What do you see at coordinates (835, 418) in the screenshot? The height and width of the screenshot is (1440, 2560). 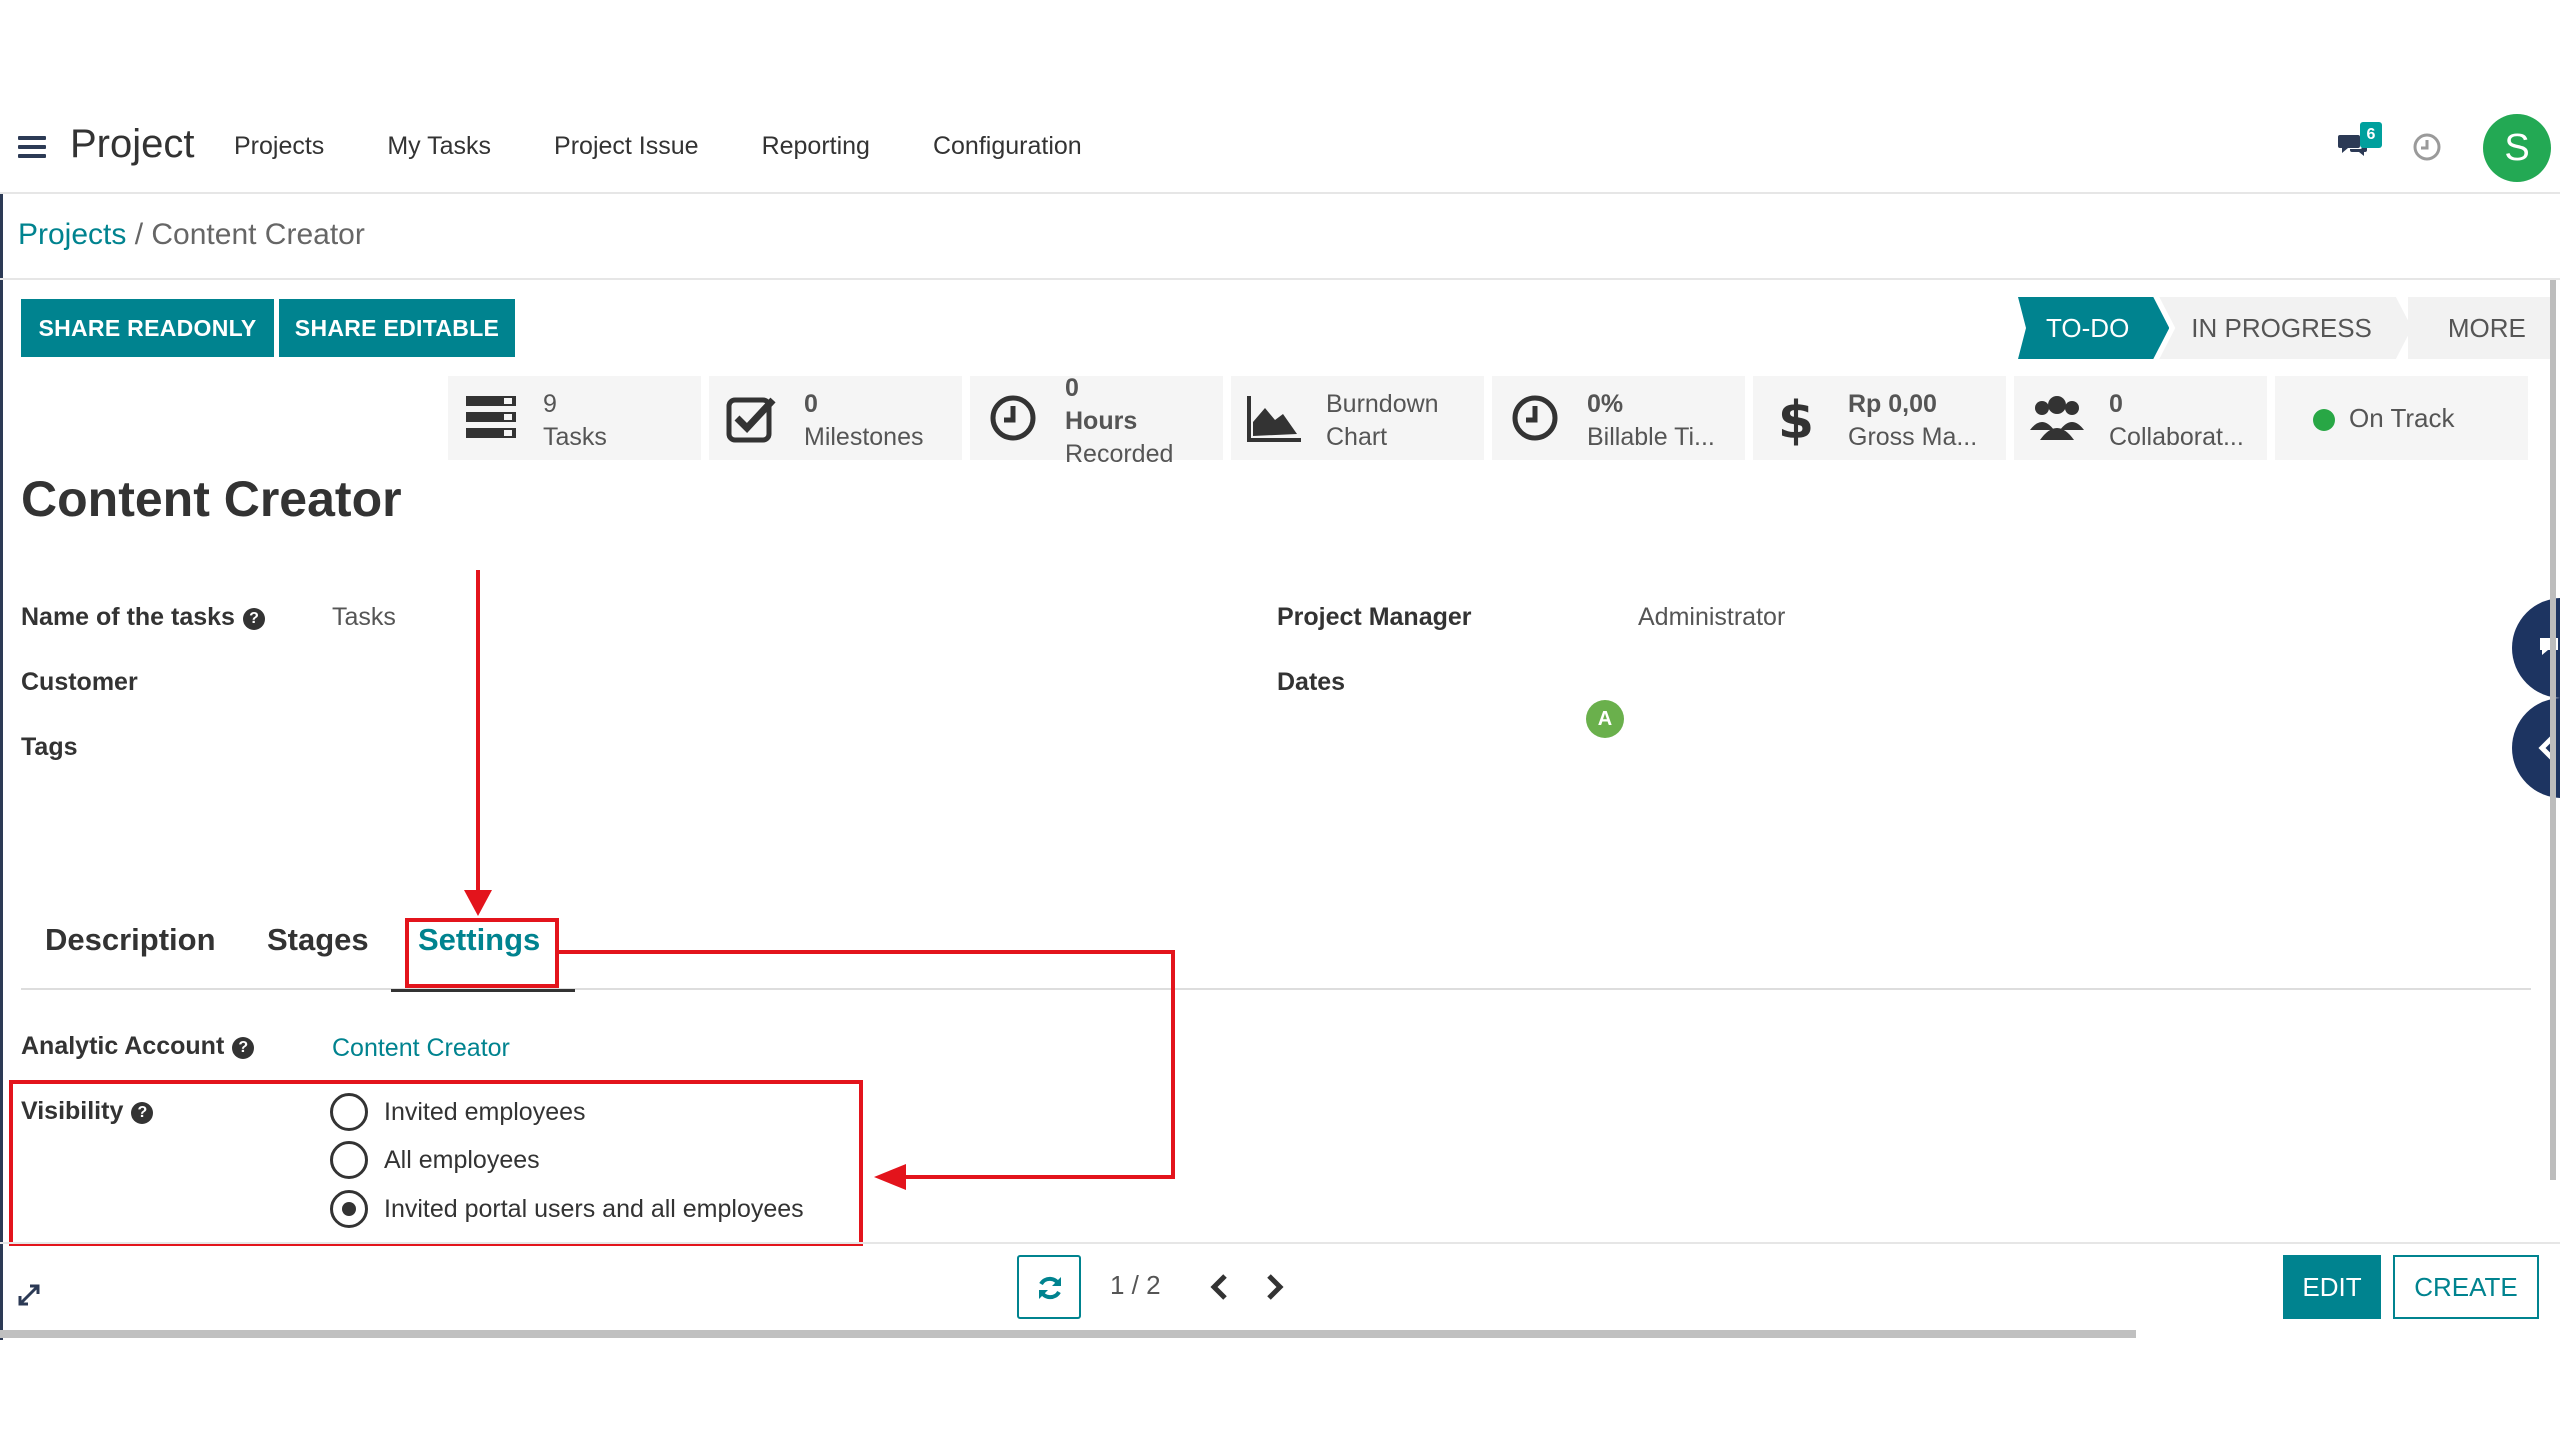 I see `milestones-stat-button: 0 Milestones` at bounding box center [835, 418].